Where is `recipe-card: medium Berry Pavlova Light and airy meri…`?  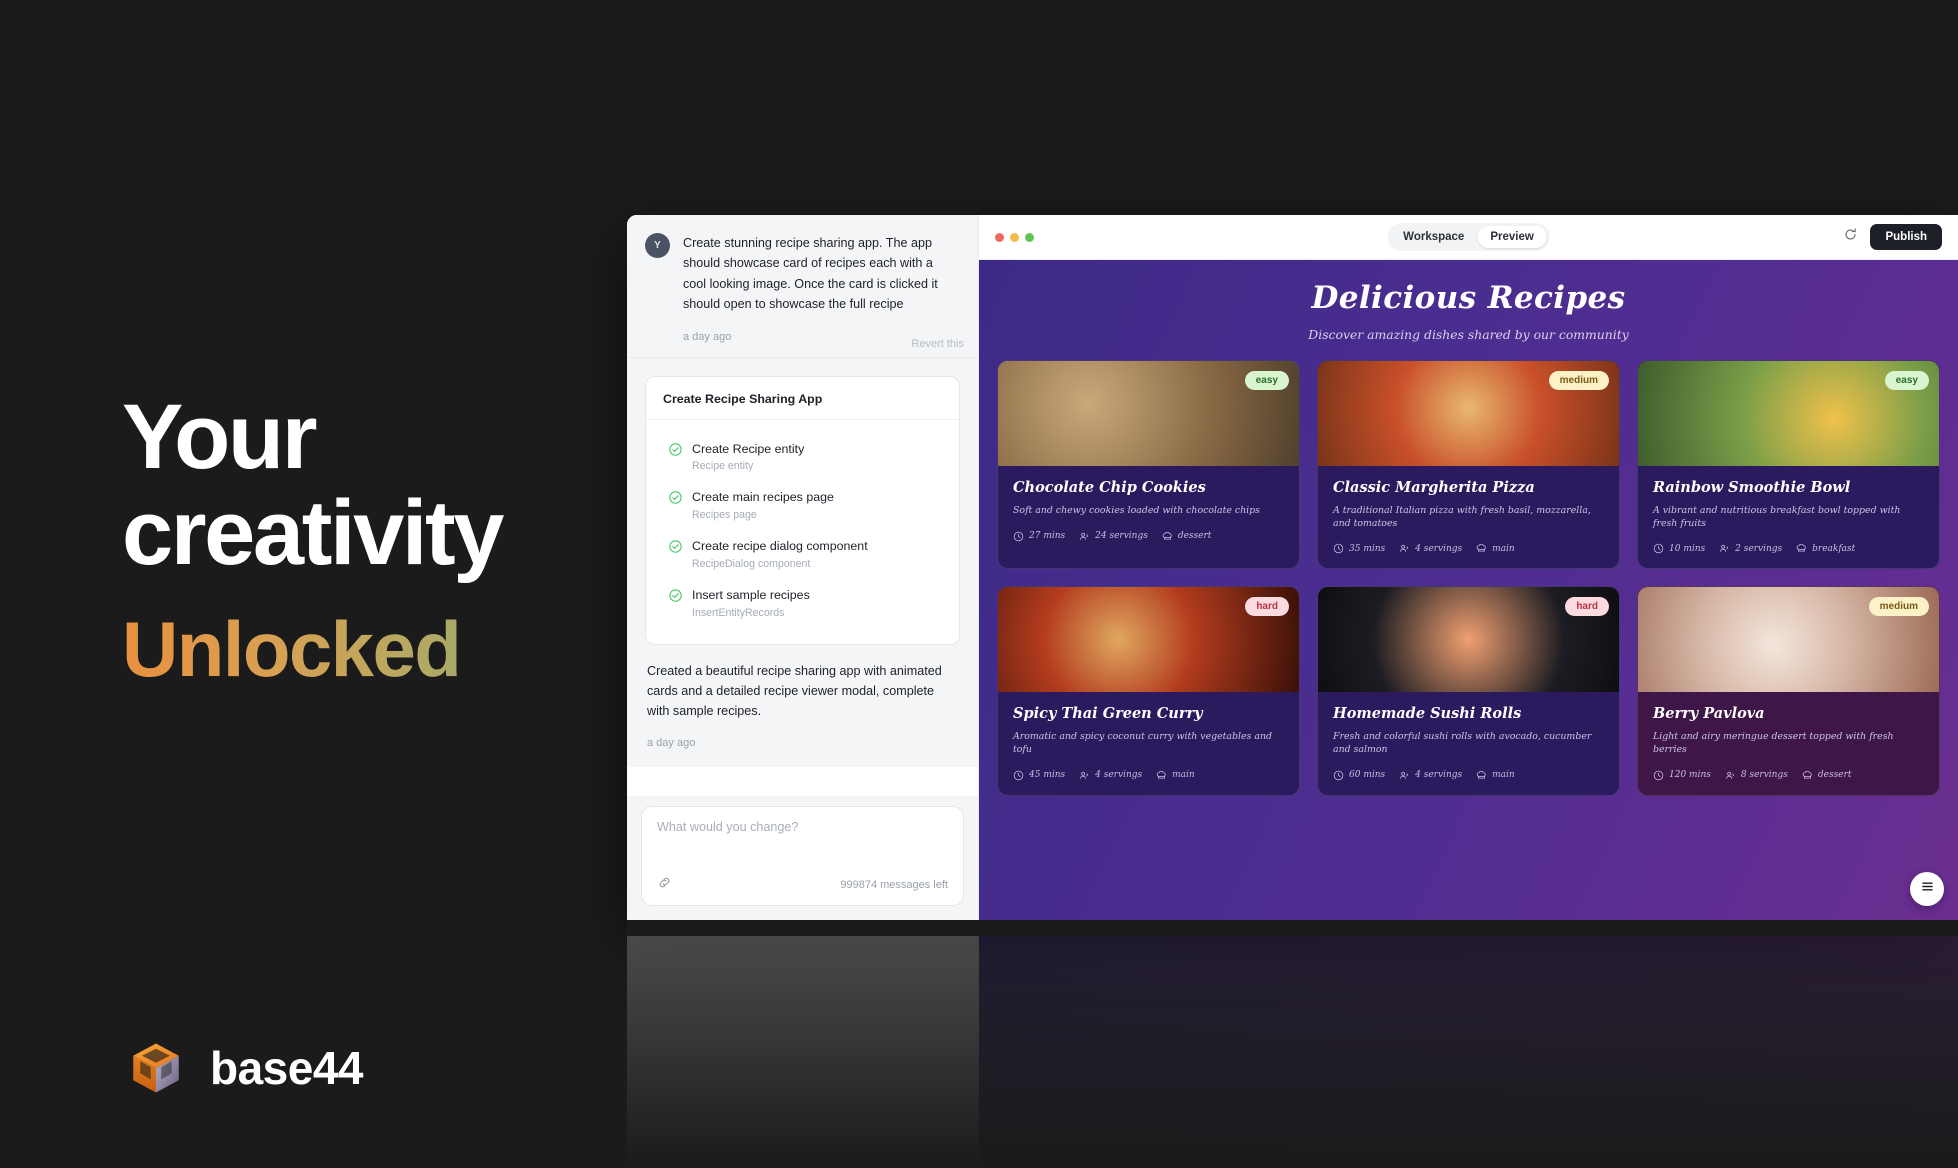
recipe-card: medium Berry Pavlova Light and airy meri… is located at coordinates (1788, 691).